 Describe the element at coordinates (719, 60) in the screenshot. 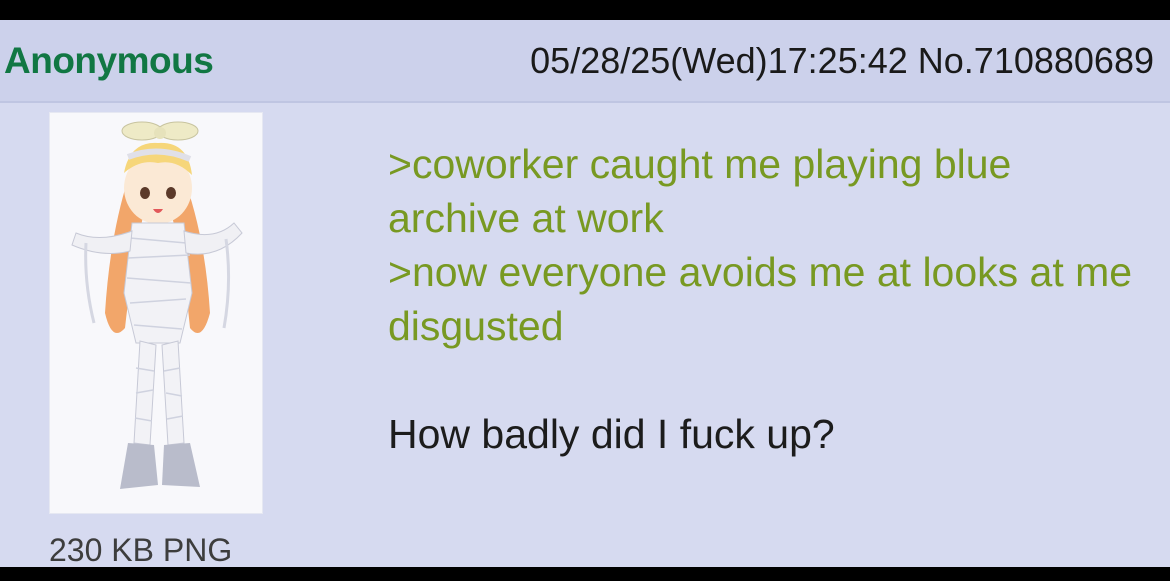

I see `post-datetime: 05/28/25(Wed)17:25:42` at that location.